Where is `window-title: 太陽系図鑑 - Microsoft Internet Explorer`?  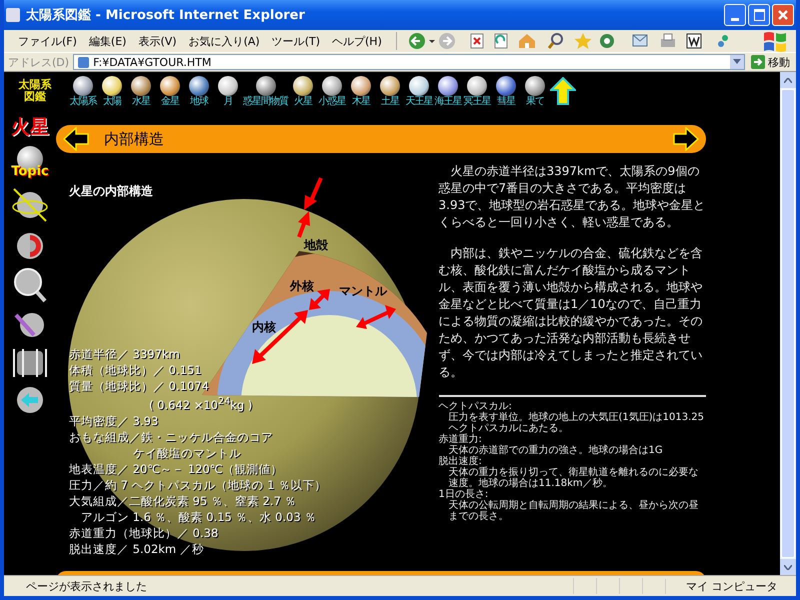 window-title: 太陽系図鑑 - Microsoft Internet Explorer is located at coordinates (166, 15).